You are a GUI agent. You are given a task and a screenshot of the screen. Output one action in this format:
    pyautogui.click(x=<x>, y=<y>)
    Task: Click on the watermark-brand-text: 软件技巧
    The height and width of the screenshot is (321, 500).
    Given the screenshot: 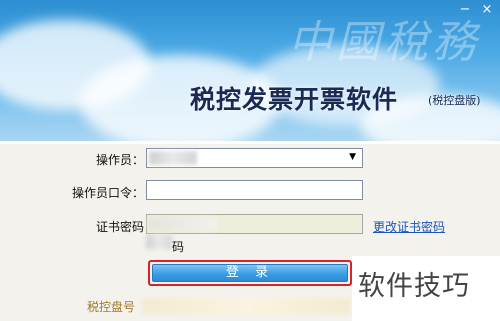 What is the action you would take?
    pyautogui.click(x=414, y=286)
    